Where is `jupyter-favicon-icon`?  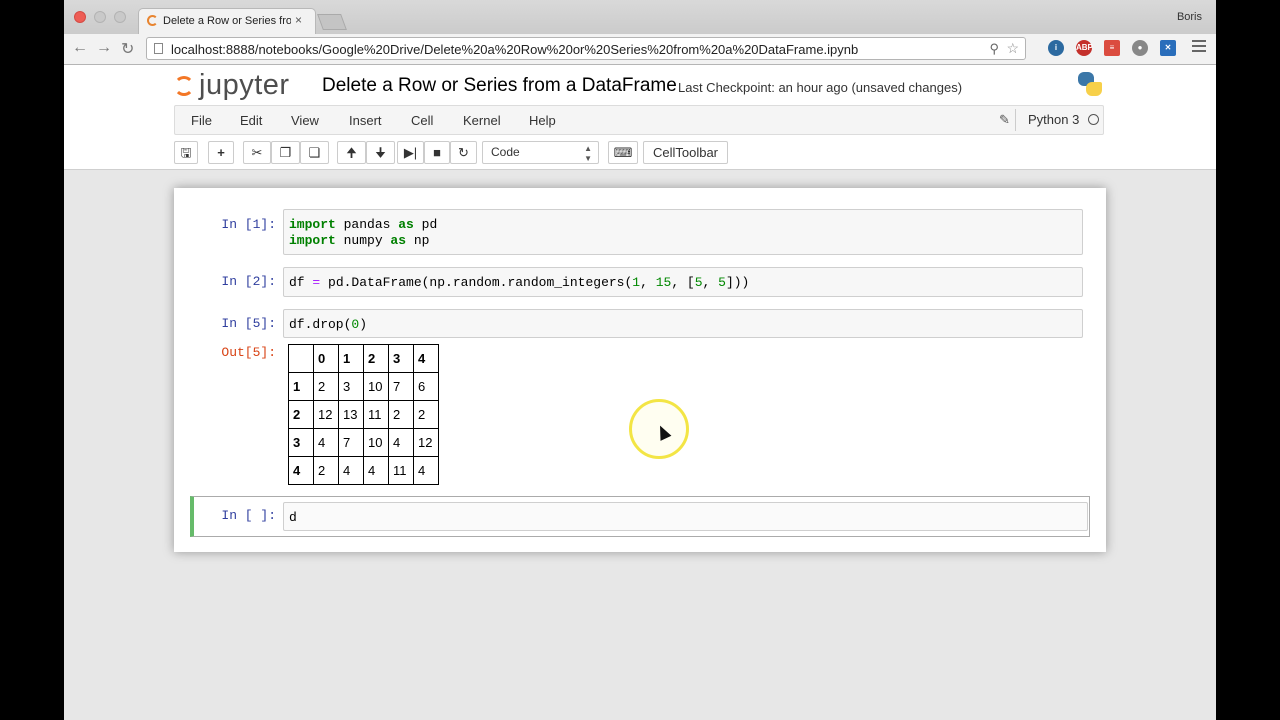 jupyter-favicon-icon is located at coordinates (152, 20).